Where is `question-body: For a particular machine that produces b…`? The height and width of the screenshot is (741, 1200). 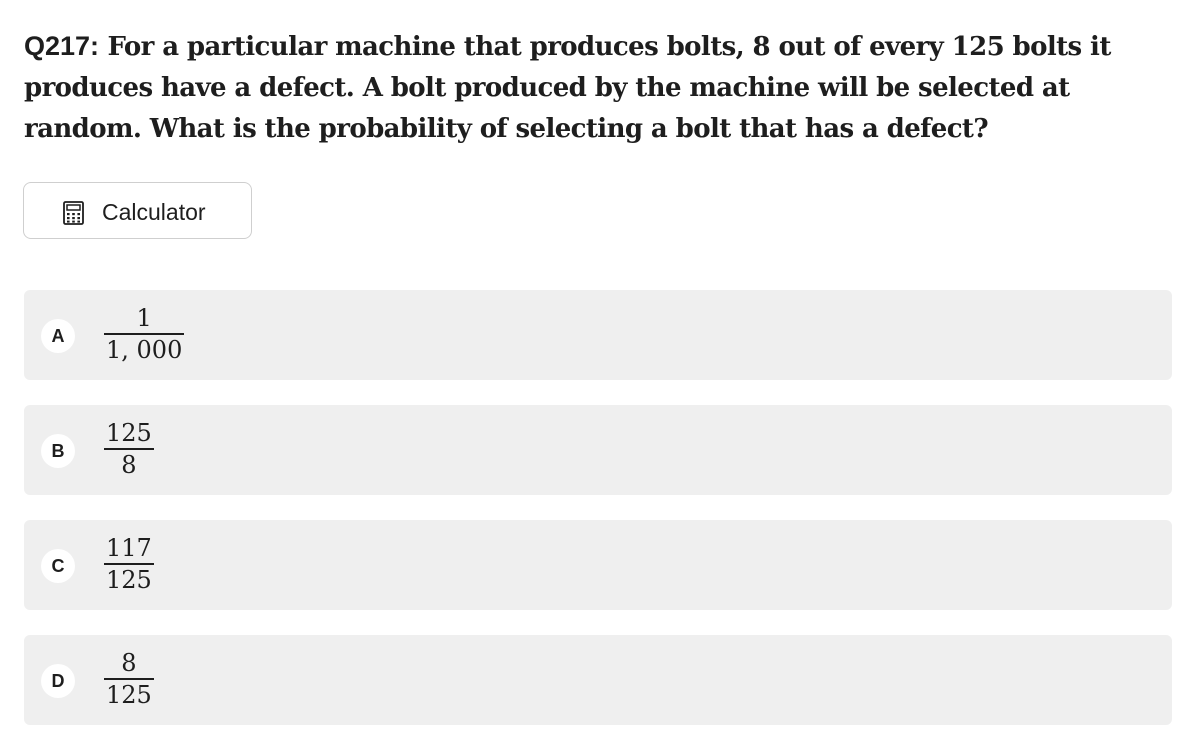 question-body: For a particular machine that produces b… is located at coordinates (567, 88).